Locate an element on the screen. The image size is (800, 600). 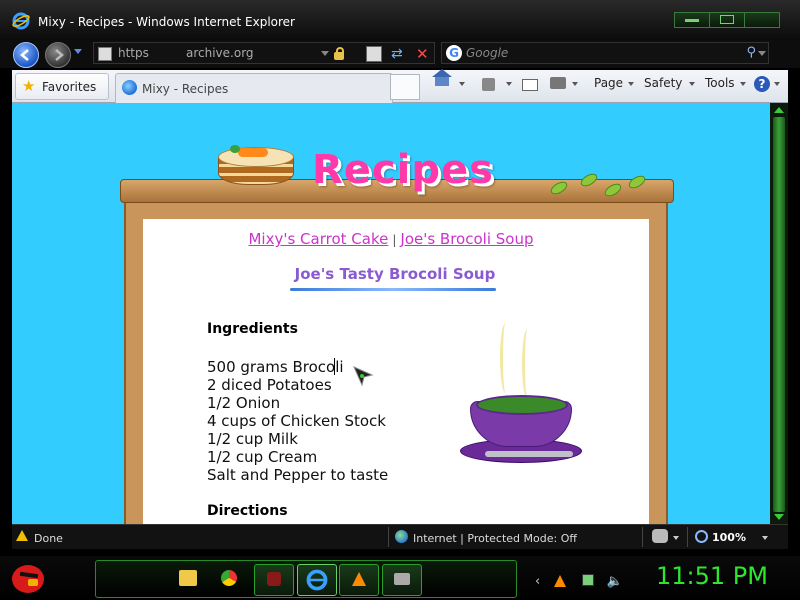
tools-menu: Tools is located at coordinates (720, 83).